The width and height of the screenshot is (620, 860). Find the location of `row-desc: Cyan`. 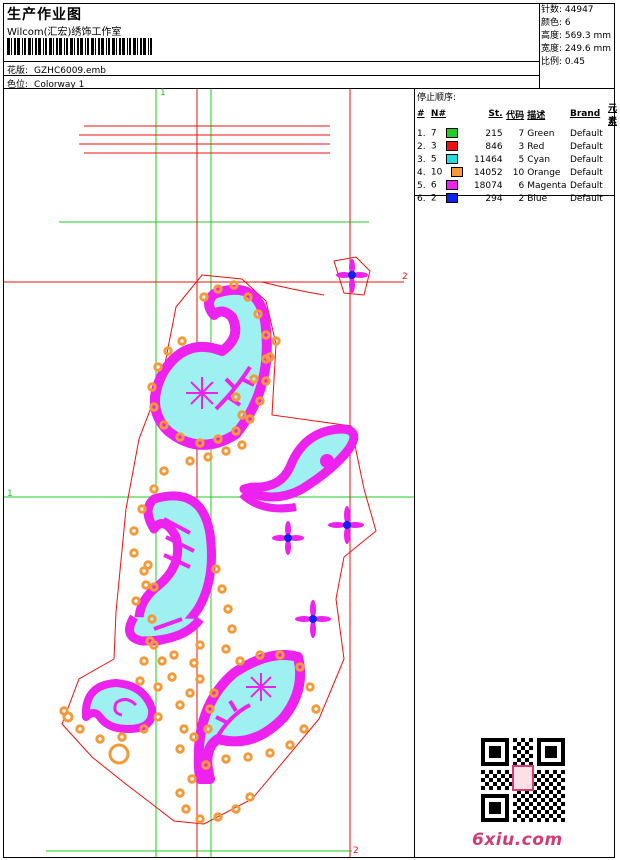

row-desc: Cyan is located at coordinates (539, 159).